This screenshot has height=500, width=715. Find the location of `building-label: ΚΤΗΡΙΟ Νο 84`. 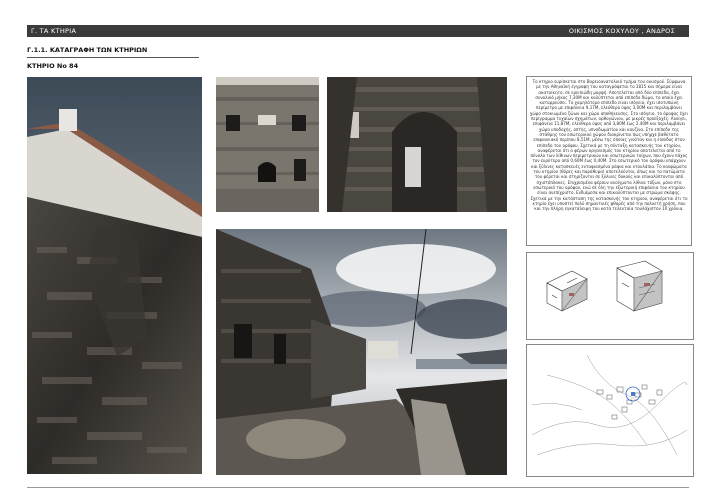

building-label: ΚΤΗΡΙΟ Νο 84 is located at coordinates (53, 66).